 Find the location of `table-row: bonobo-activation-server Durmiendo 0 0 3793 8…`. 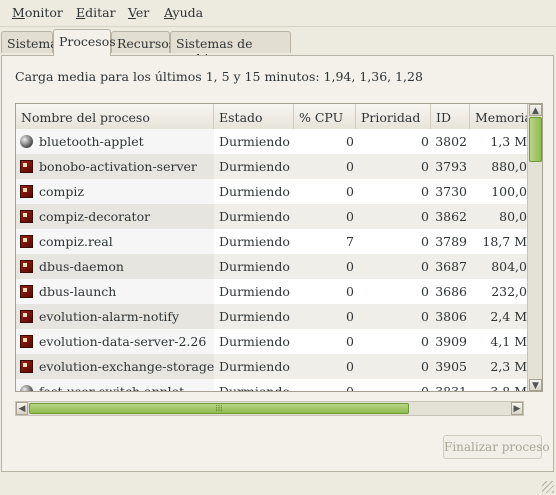

table-row: bonobo-activation-server Durmiendo 0 0 3793 8… is located at coordinates (271, 166).